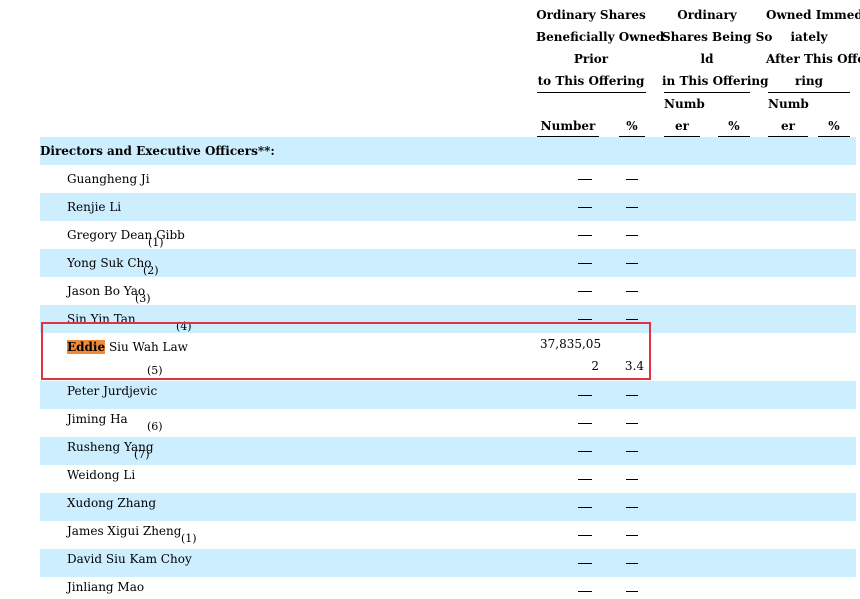  I want to click on header-line: ld, so click(707, 59).